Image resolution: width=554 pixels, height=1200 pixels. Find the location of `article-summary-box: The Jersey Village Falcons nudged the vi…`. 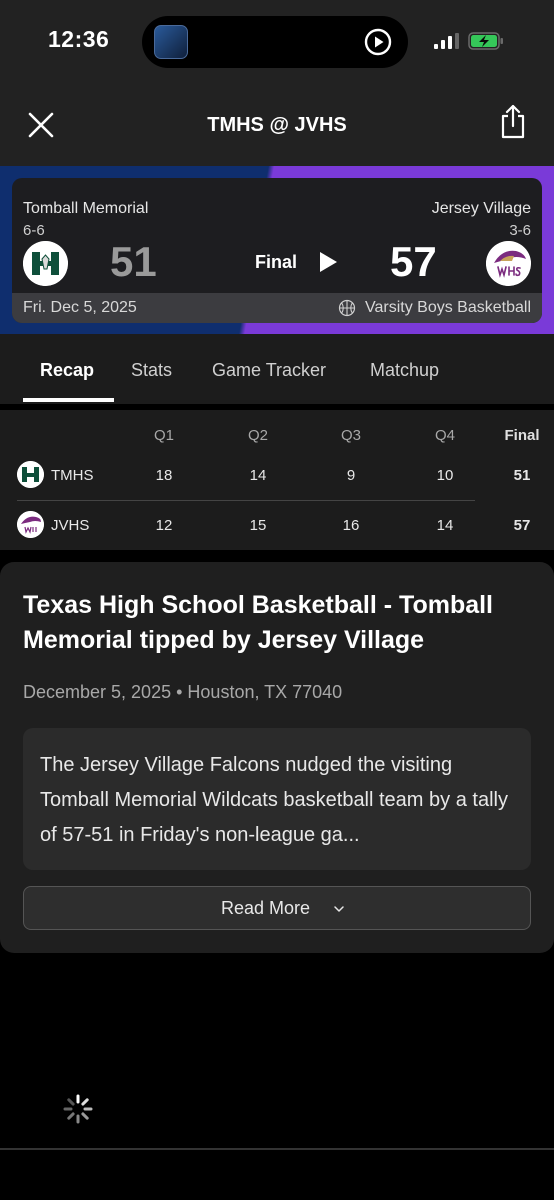

article-summary-box: The Jersey Village Falcons nudged the vi… is located at coordinates (277, 799).